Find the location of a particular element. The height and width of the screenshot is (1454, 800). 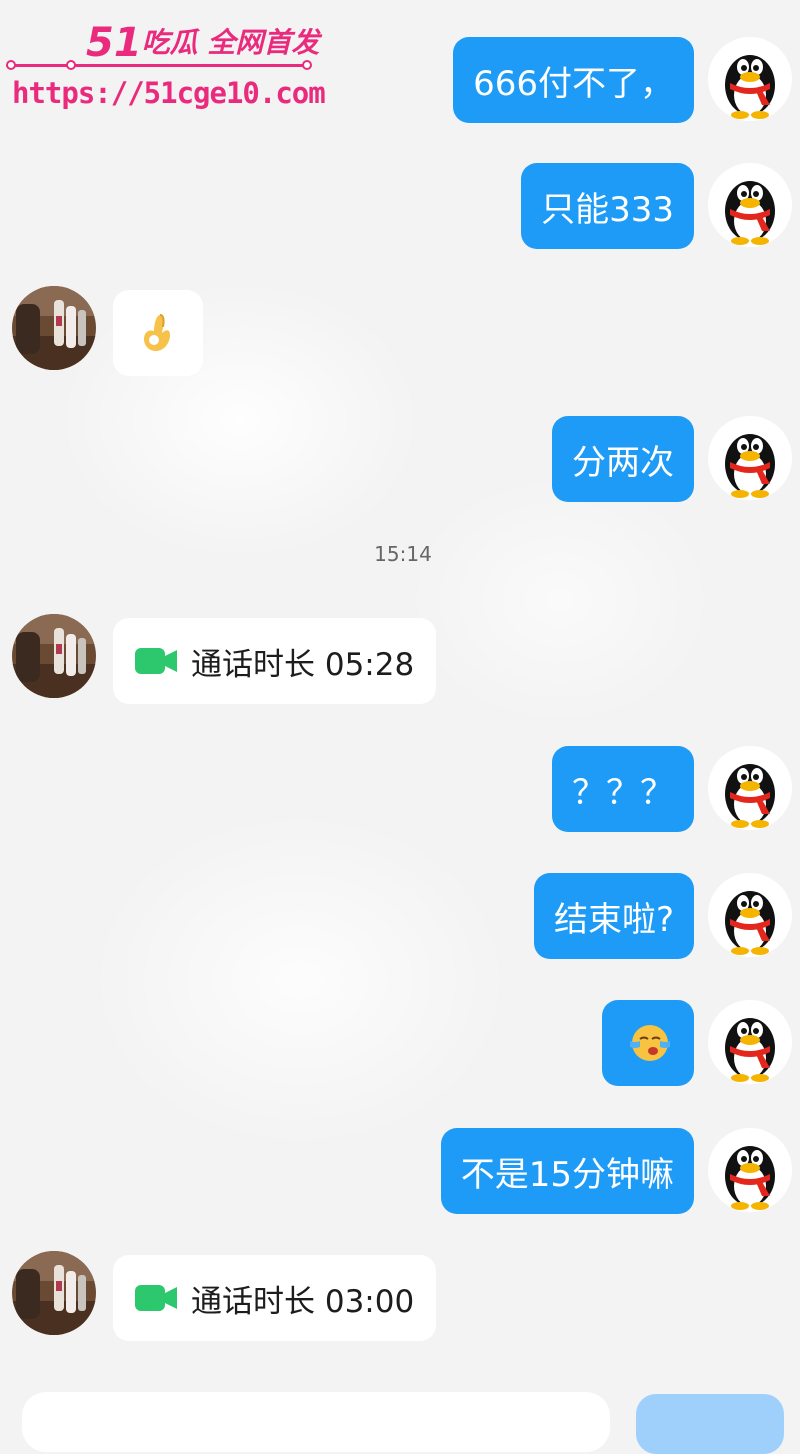

watermark-url: https://51cge10.com is located at coordinates (169, 93).